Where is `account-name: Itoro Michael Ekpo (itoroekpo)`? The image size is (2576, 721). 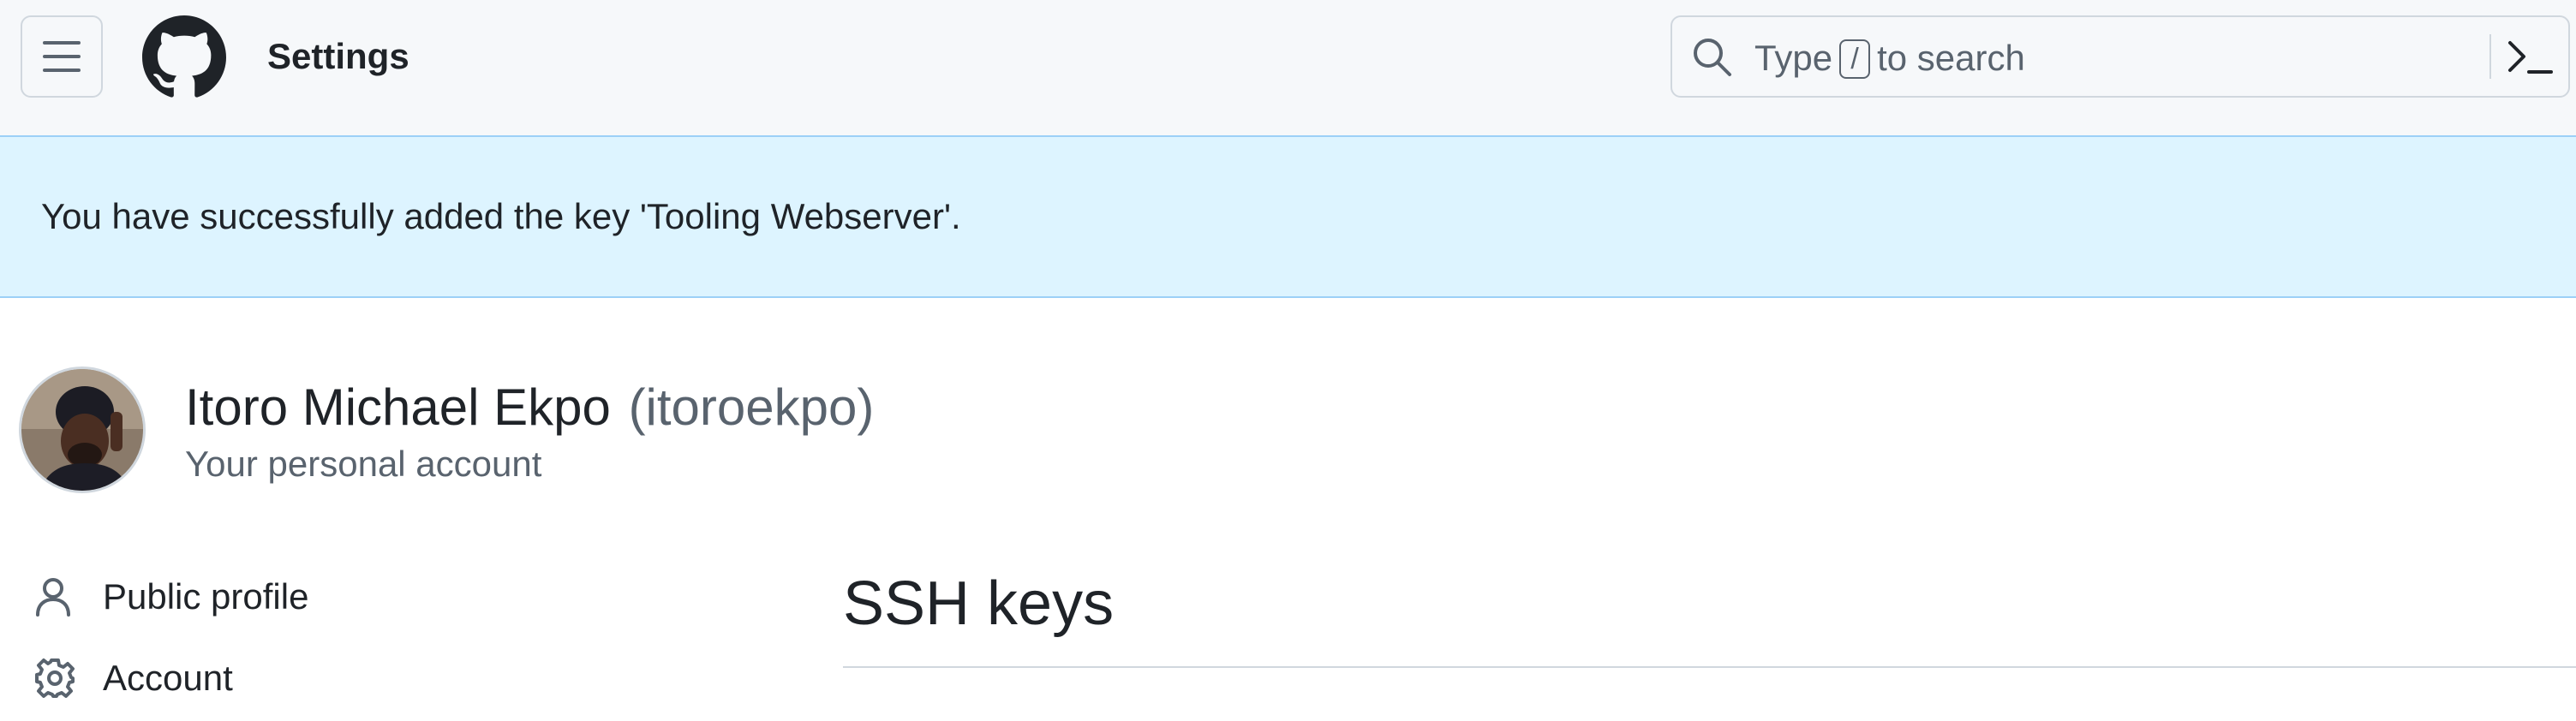
account-name: Itoro Michael Ekpo (itoroekpo) is located at coordinates (529, 407).